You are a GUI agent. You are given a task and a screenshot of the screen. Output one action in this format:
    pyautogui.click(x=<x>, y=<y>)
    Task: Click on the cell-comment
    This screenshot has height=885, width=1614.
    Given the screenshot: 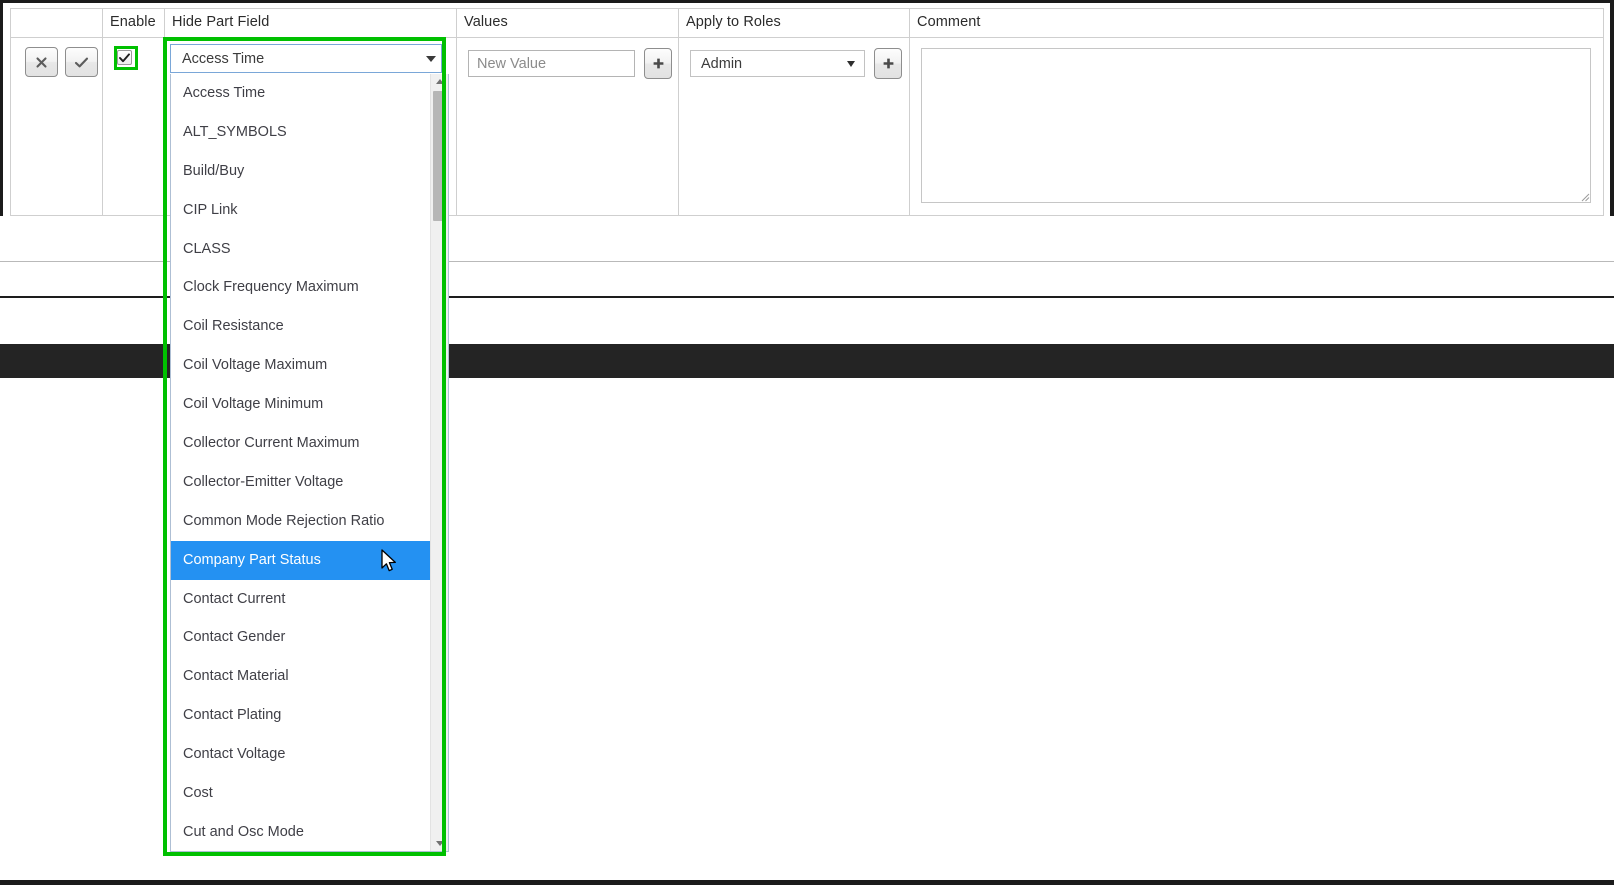 What is the action you would take?
    pyautogui.click(x=1256, y=126)
    